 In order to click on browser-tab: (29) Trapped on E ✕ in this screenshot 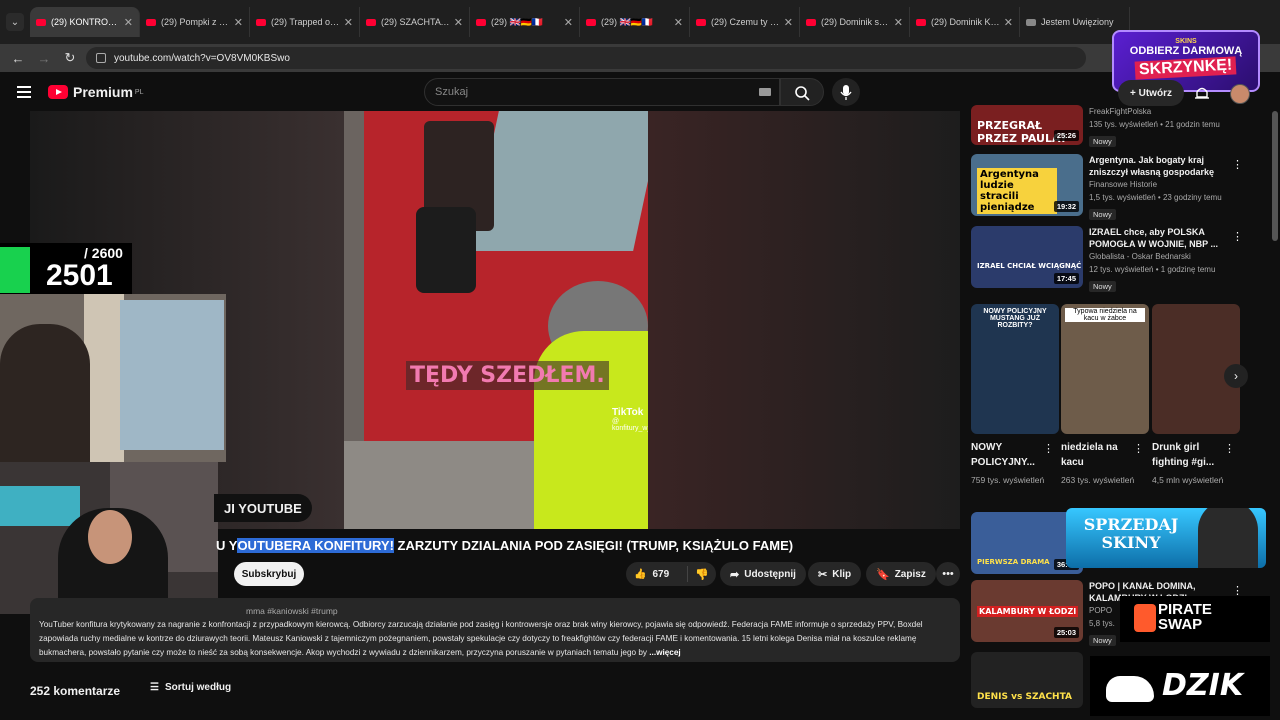, I will do `click(305, 22)`.